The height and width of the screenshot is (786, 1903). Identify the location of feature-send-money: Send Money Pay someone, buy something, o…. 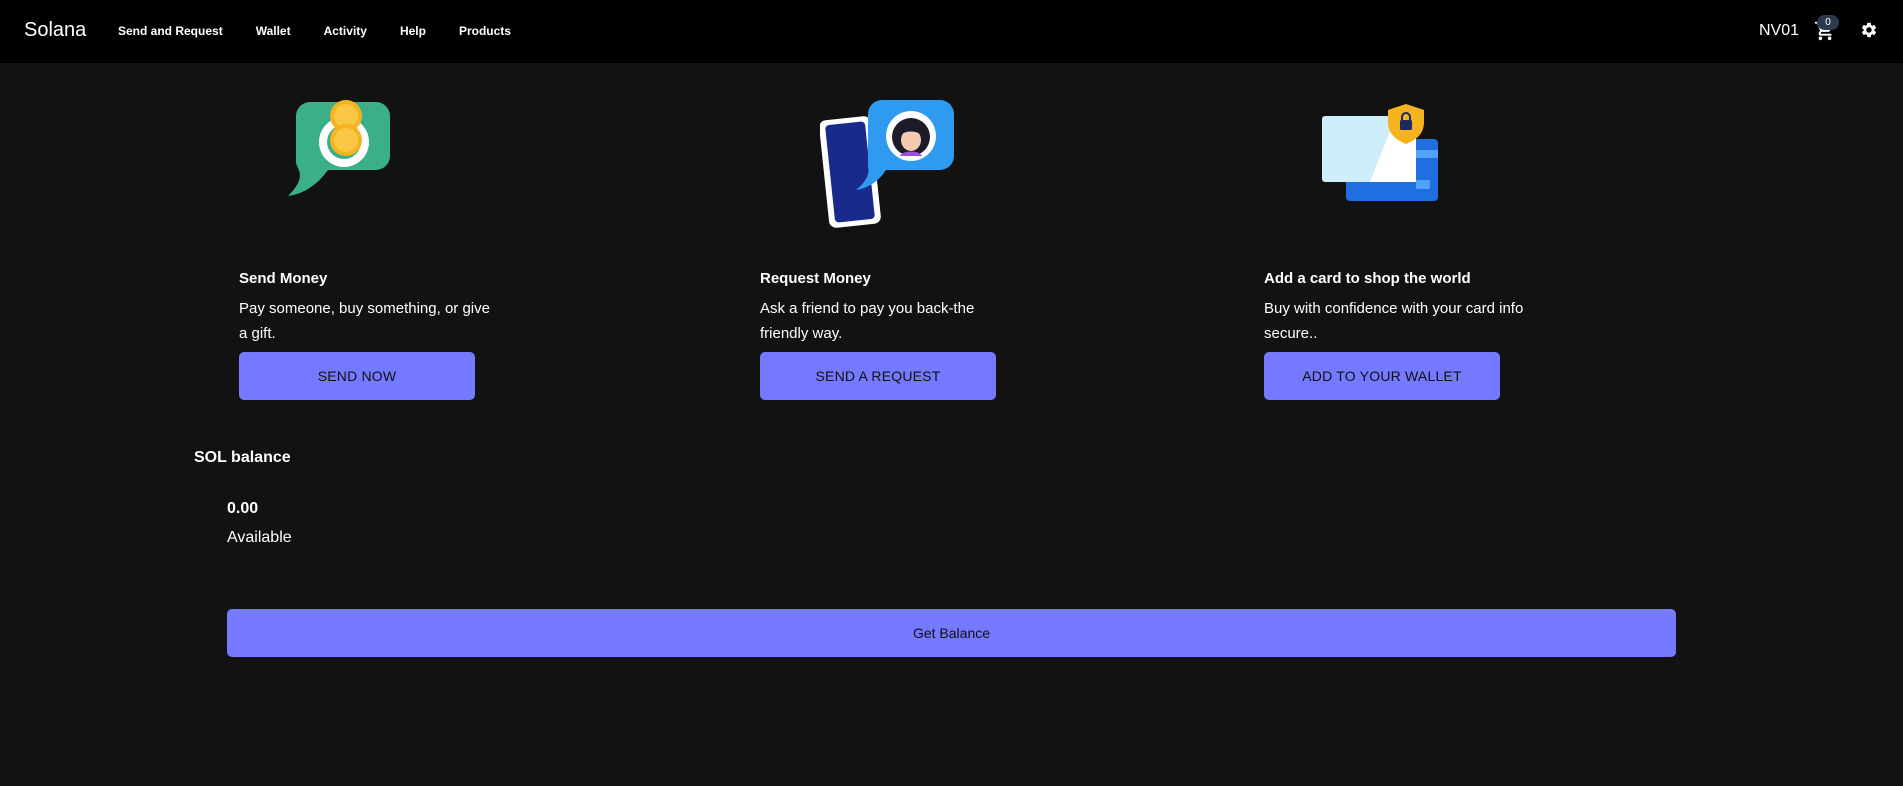
(369, 237).